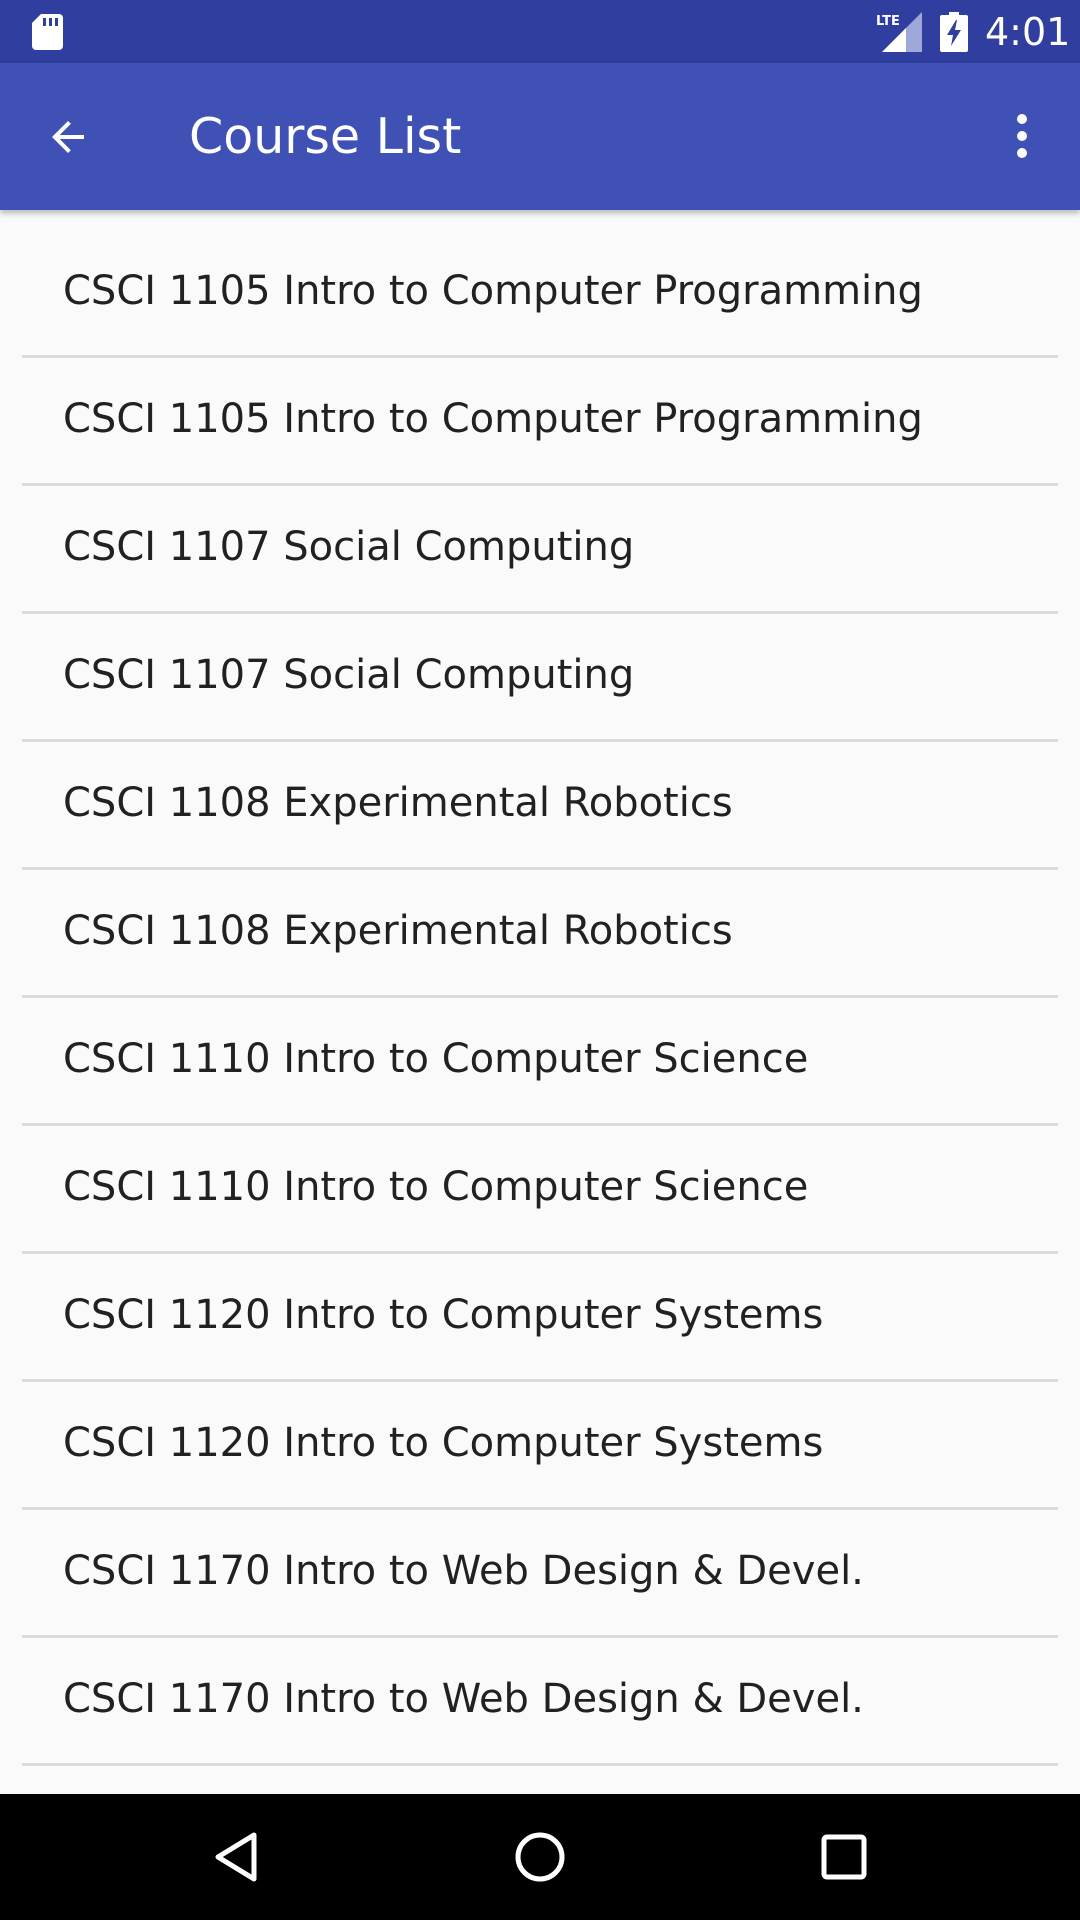 Image resolution: width=1080 pixels, height=1920 pixels. I want to click on nav-home-icon, so click(540, 1857).